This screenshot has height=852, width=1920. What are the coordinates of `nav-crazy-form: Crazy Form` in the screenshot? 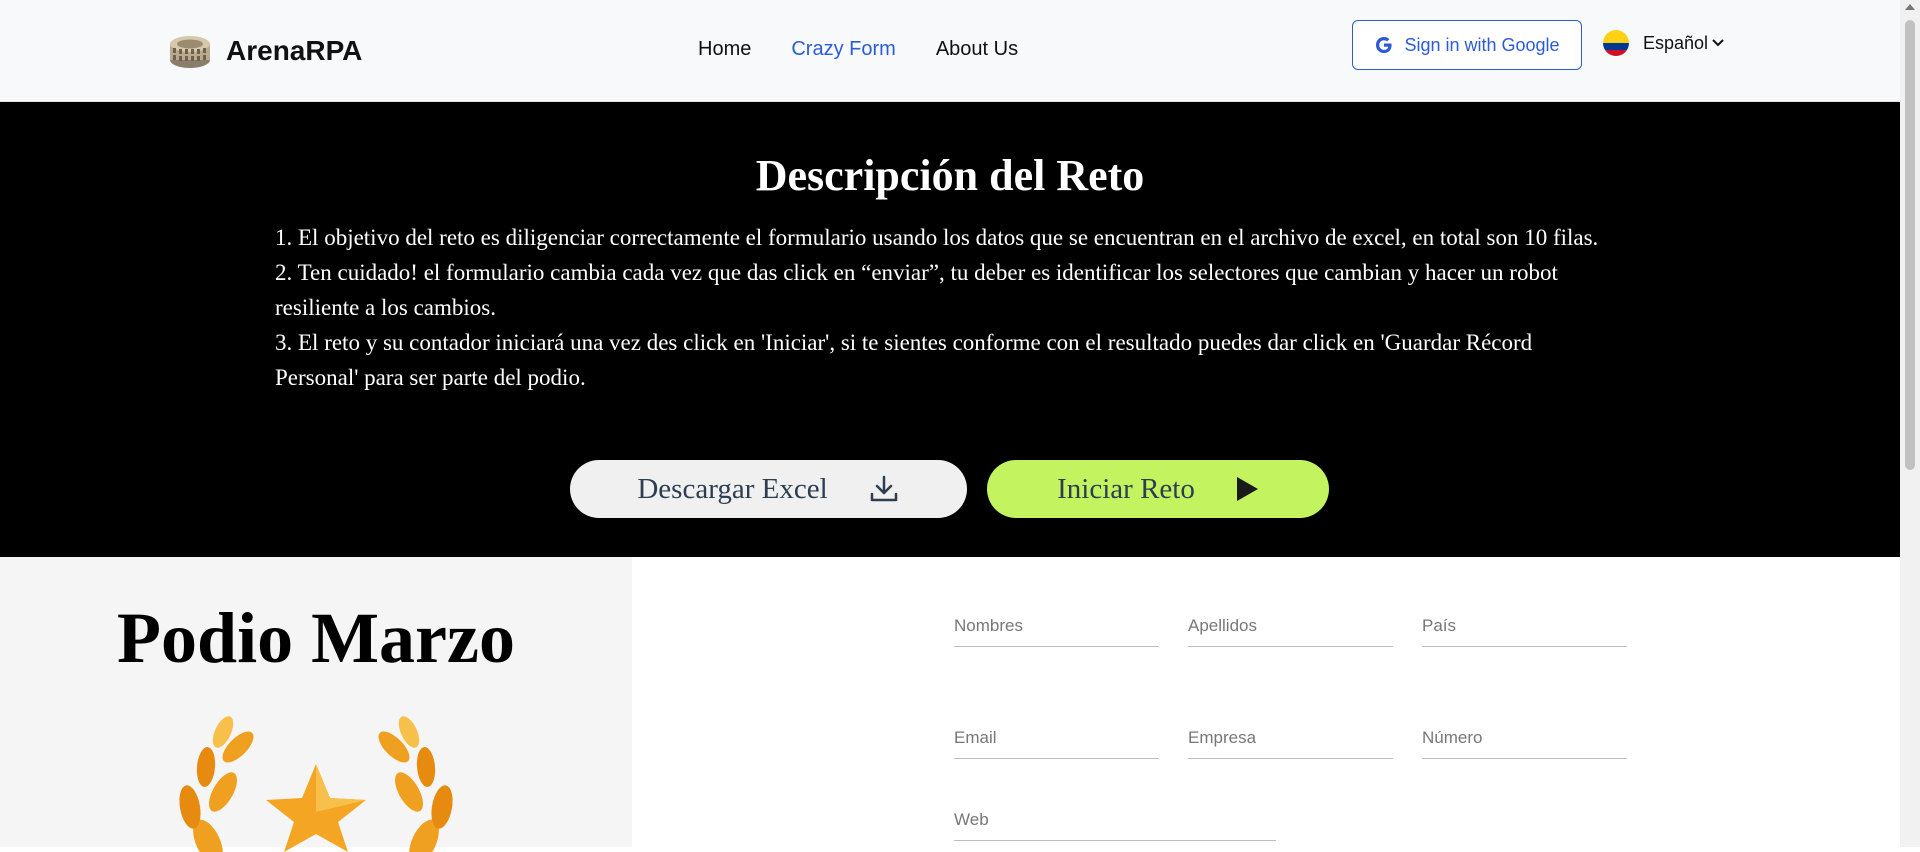 It's located at (843, 49).